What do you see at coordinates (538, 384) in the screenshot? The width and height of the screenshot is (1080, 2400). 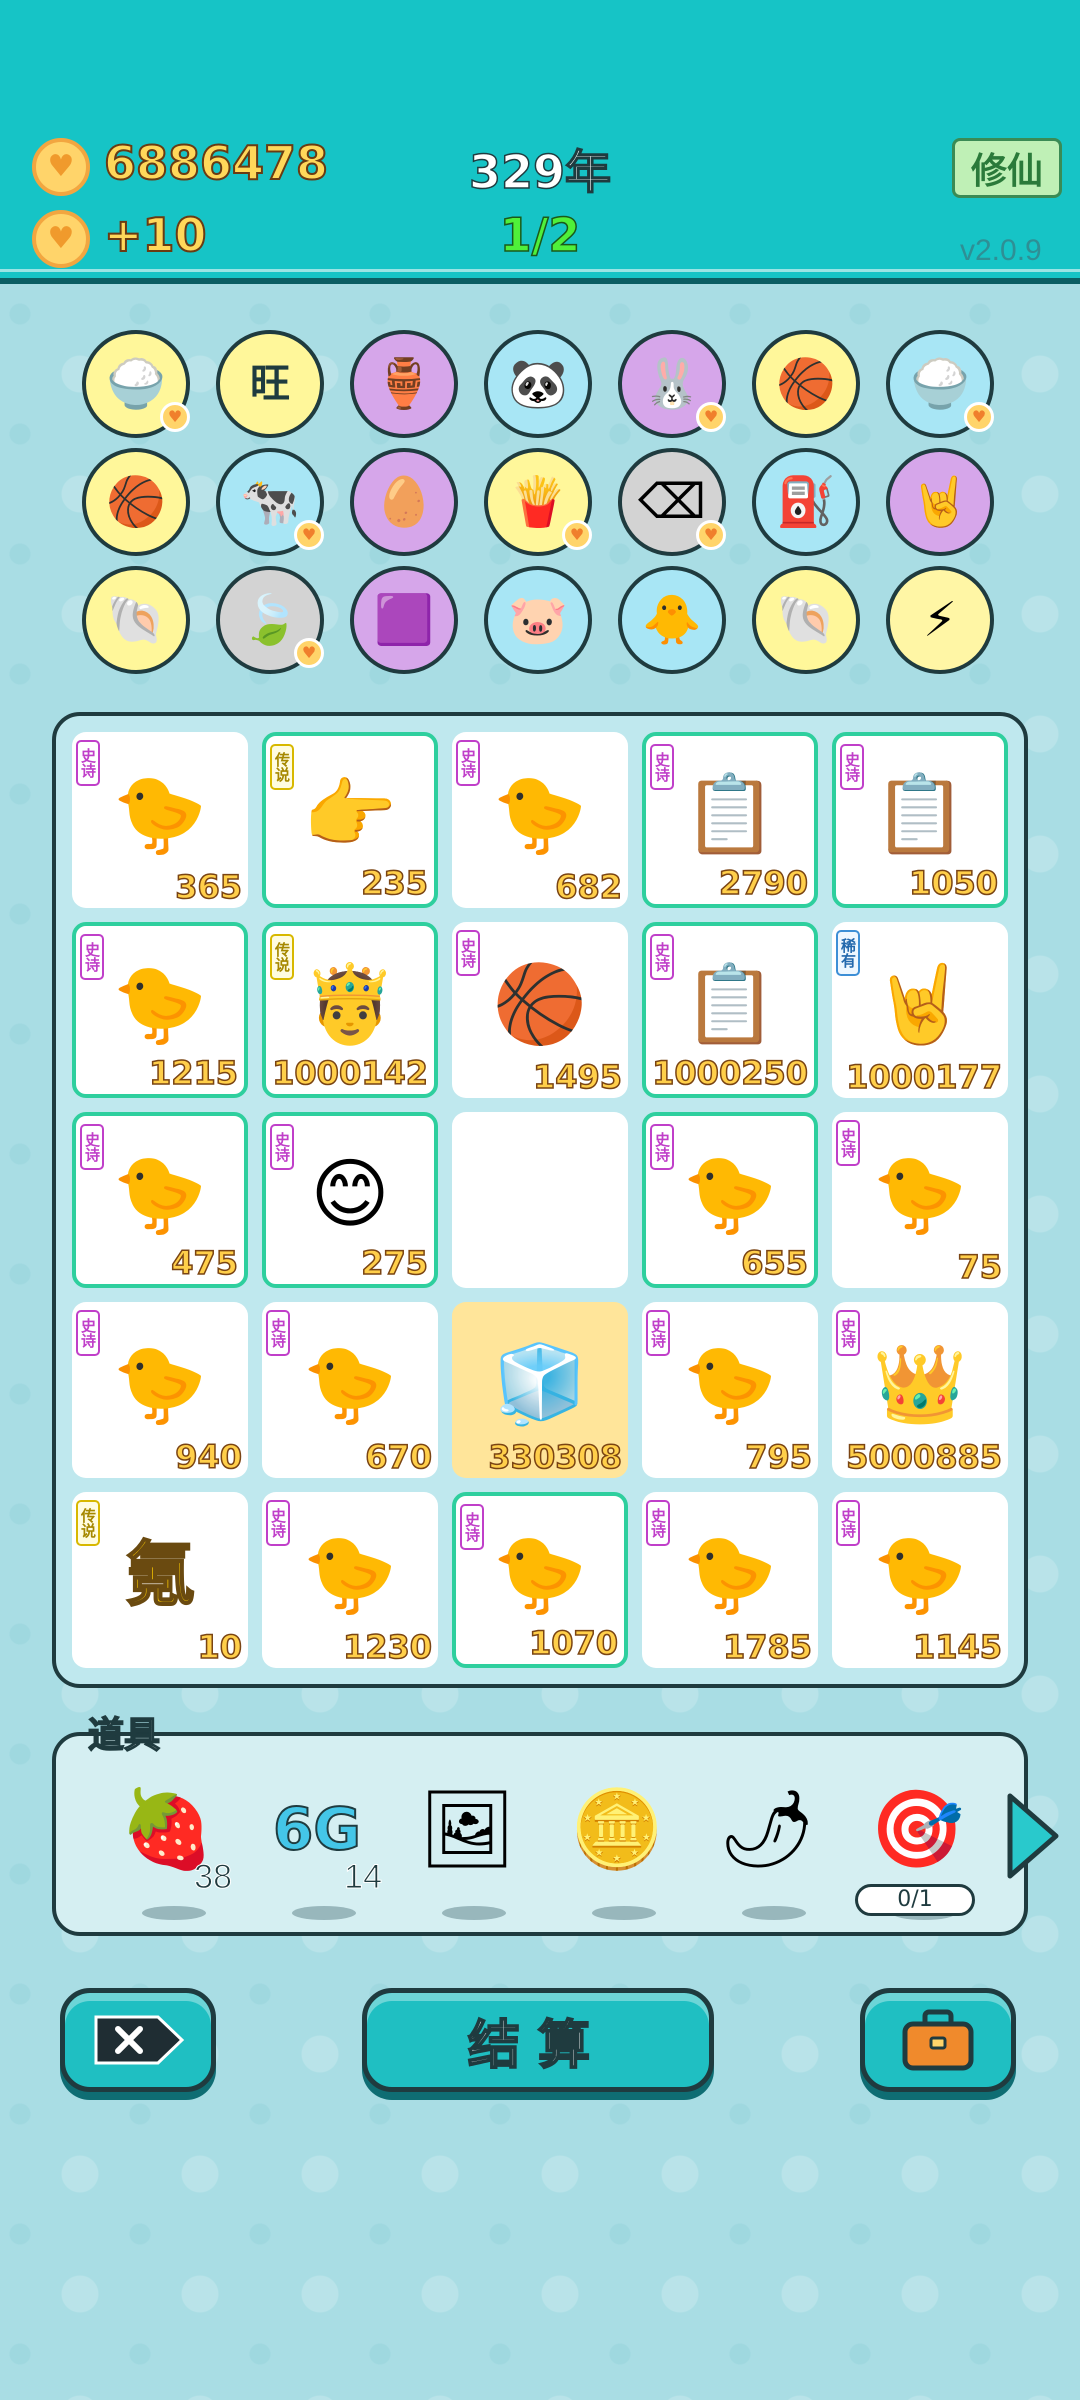 I see `icon-ring-panda-icon: 🐼` at bounding box center [538, 384].